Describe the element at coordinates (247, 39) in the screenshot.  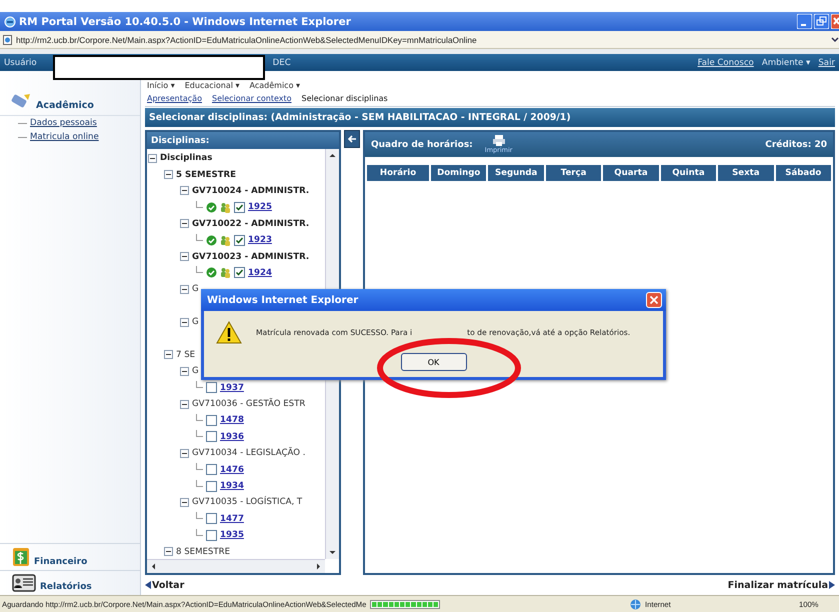
I see `url-text: http://rm2.ucb.br/Corpore.Net/Main.aspx?ActionID=EduMatriculaOnlineActionWeb&SelectedMenuIDKey=mnMatriculaOnline` at that location.